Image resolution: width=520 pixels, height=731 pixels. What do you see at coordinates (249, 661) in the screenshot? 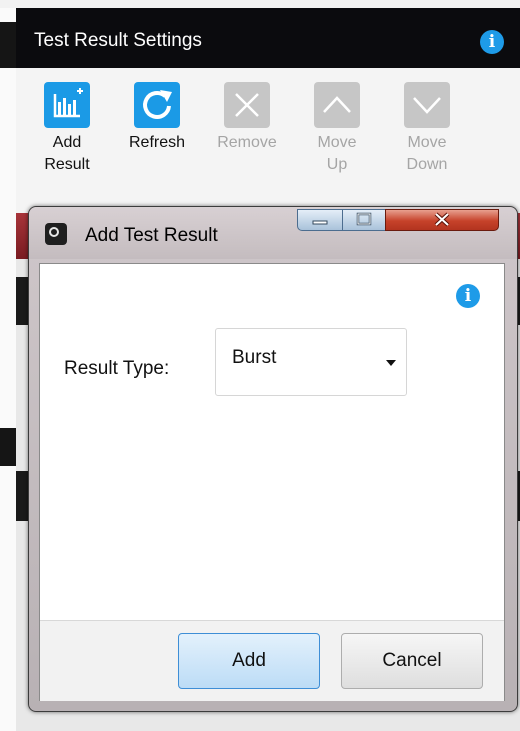
I see `add-button: Add` at bounding box center [249, 661].